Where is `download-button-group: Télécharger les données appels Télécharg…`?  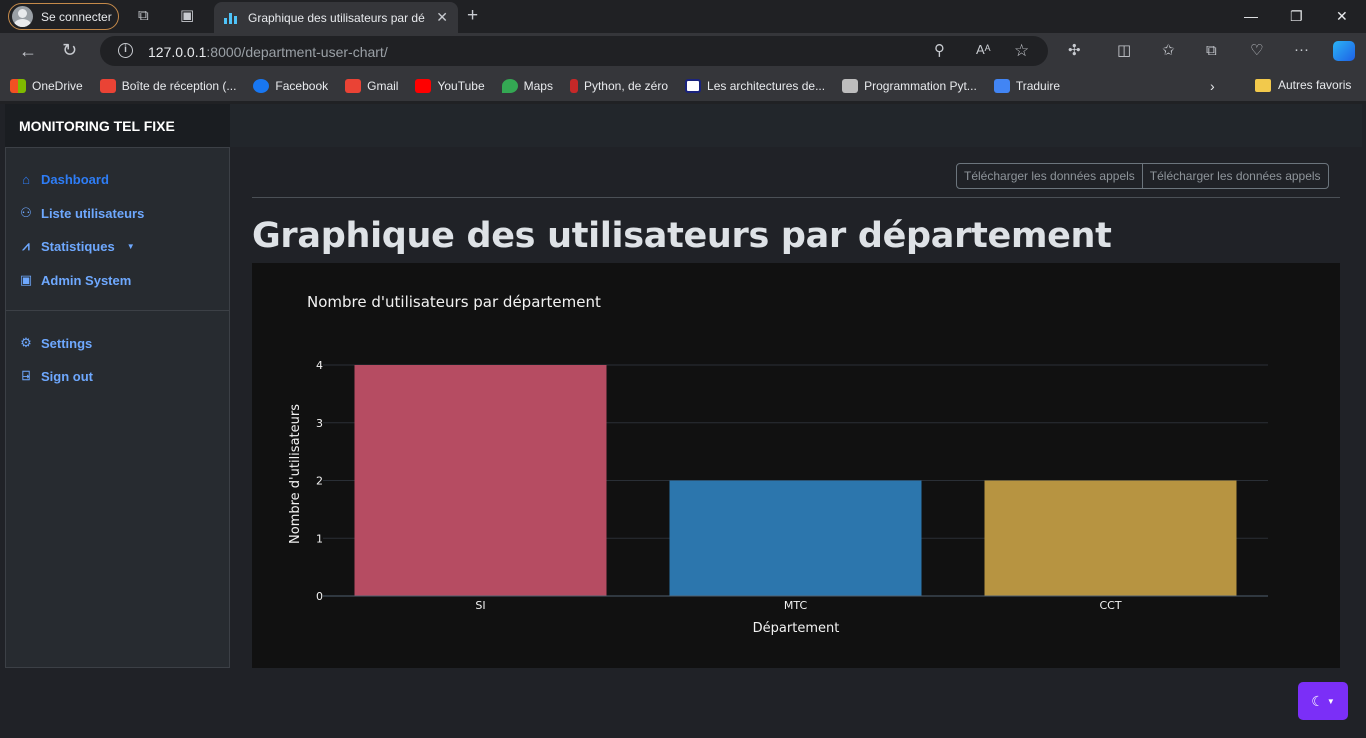 download-button-group: Télécharger les données appels Télécharg… is located at coordinates (1142, 176).